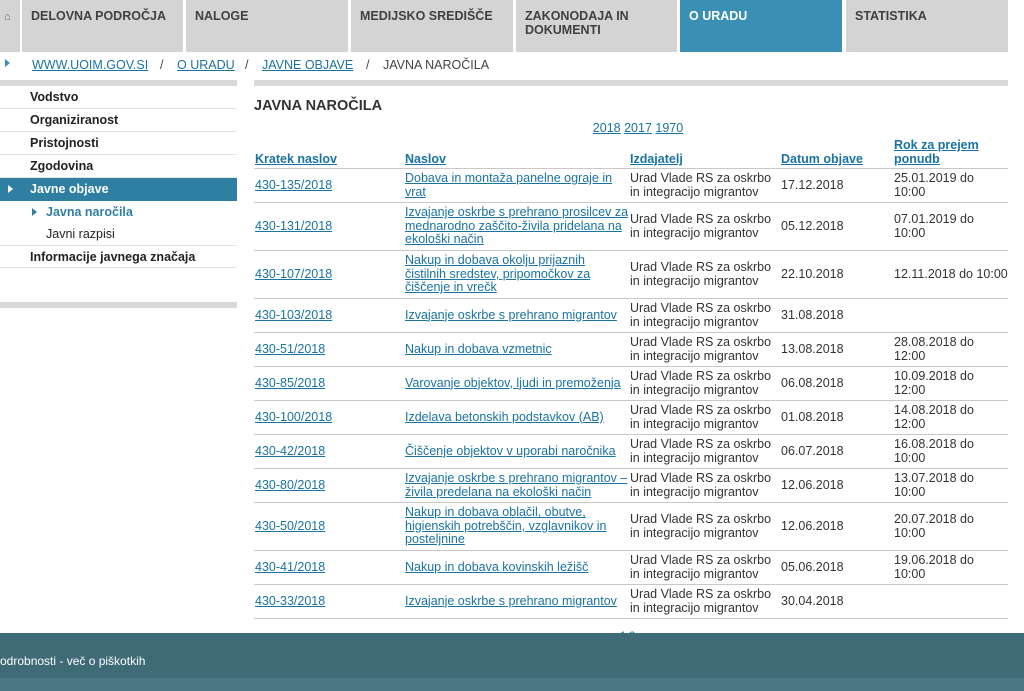 The width and height of the screenshot is (1024, 691). I want to click on table-cell: 12.06.2018, so click(836, 526).